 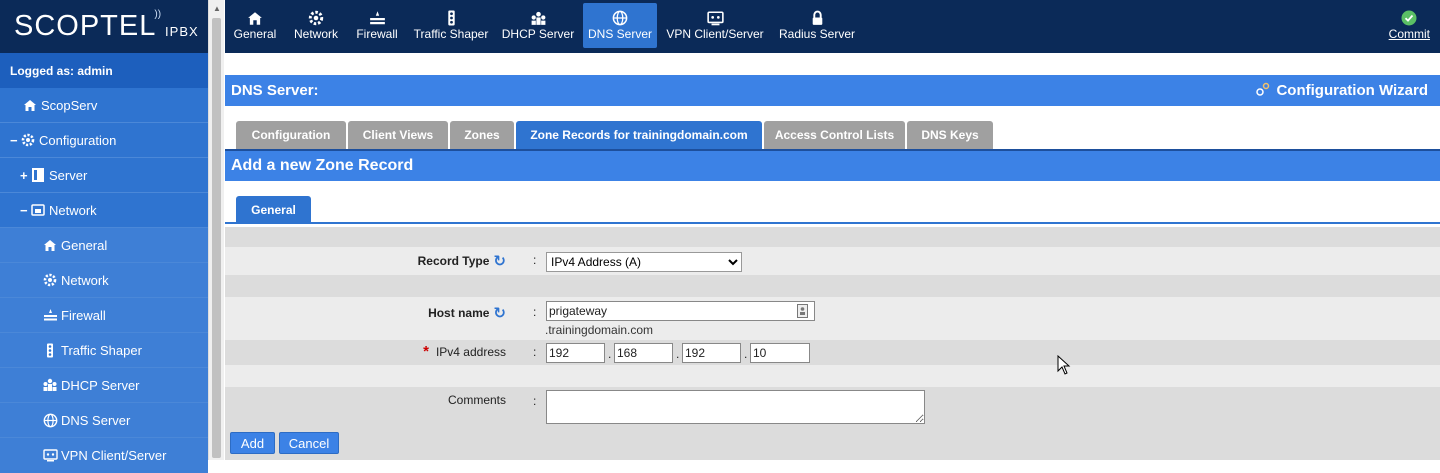 I want to click on octet-value: 168, so click(x=627, y=353).